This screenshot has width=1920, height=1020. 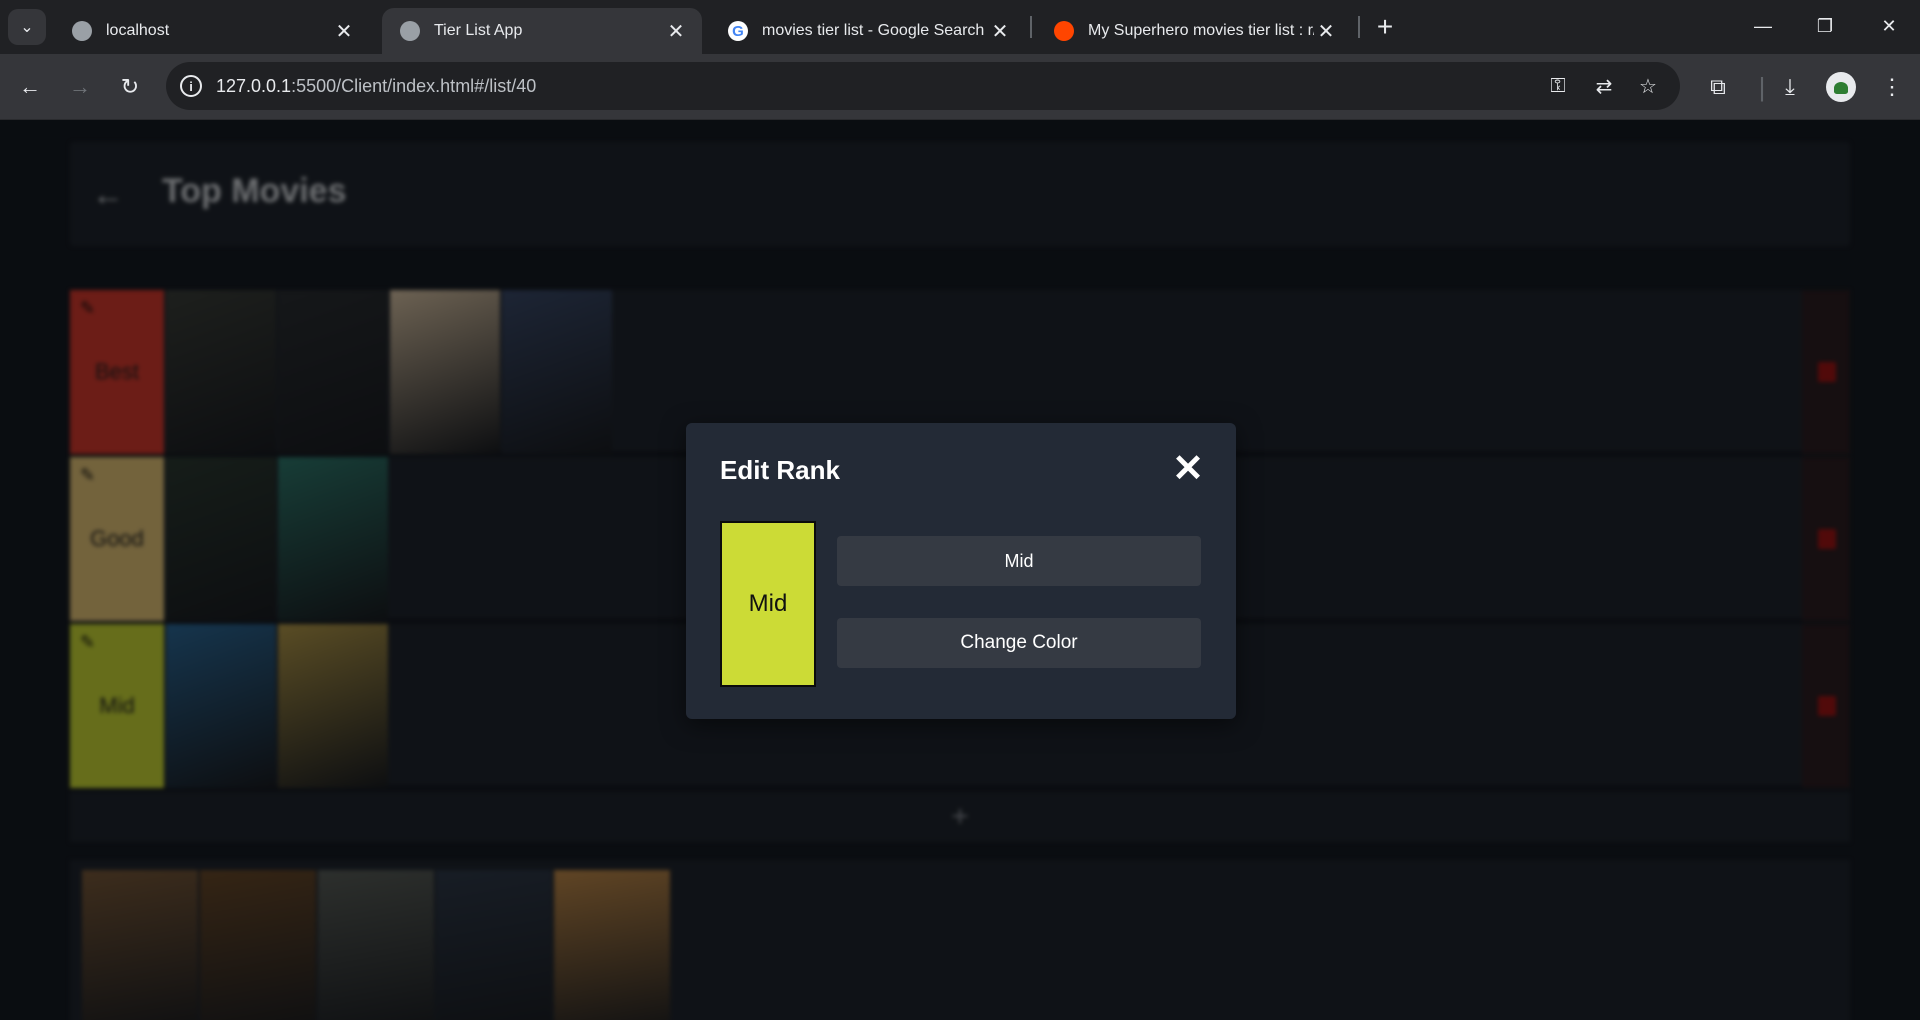 I want to click on url-path: :5500/Client/index.html#/list/40, so click(x=414, y=86).